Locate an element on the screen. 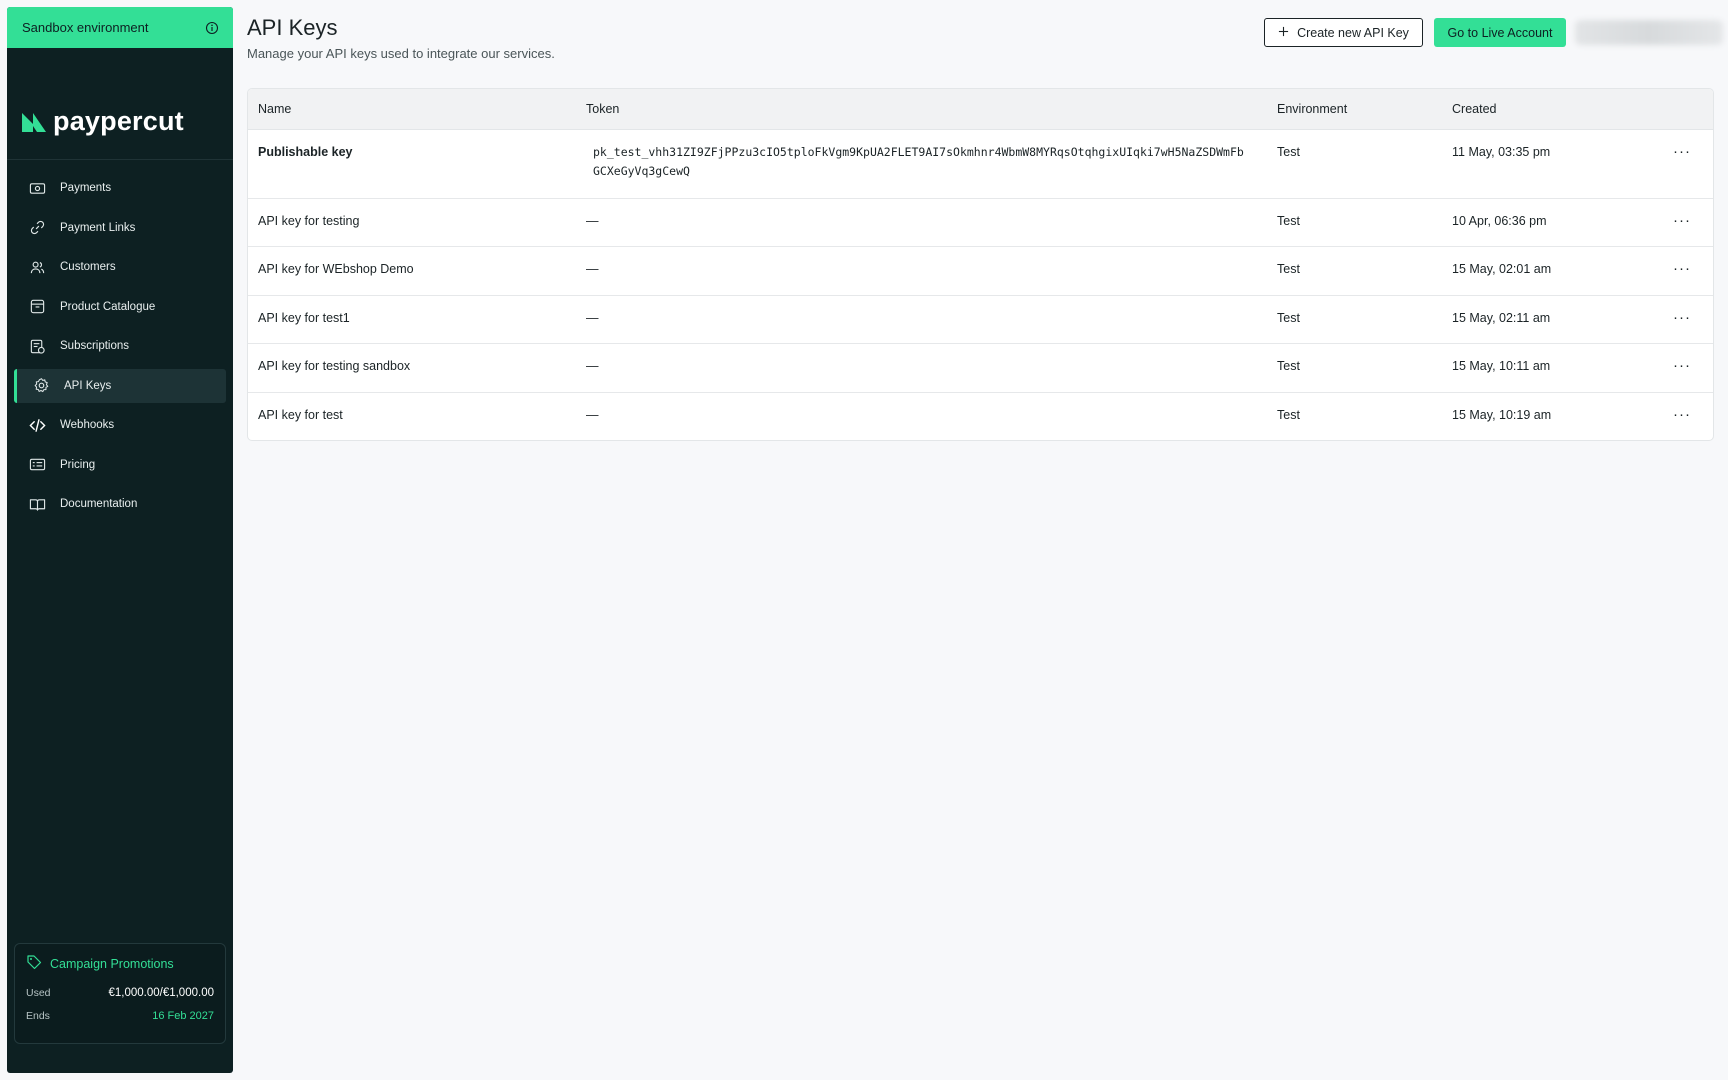  sidebar-item-subscriptions: Subscriptions is located at coordinates (120, 346).